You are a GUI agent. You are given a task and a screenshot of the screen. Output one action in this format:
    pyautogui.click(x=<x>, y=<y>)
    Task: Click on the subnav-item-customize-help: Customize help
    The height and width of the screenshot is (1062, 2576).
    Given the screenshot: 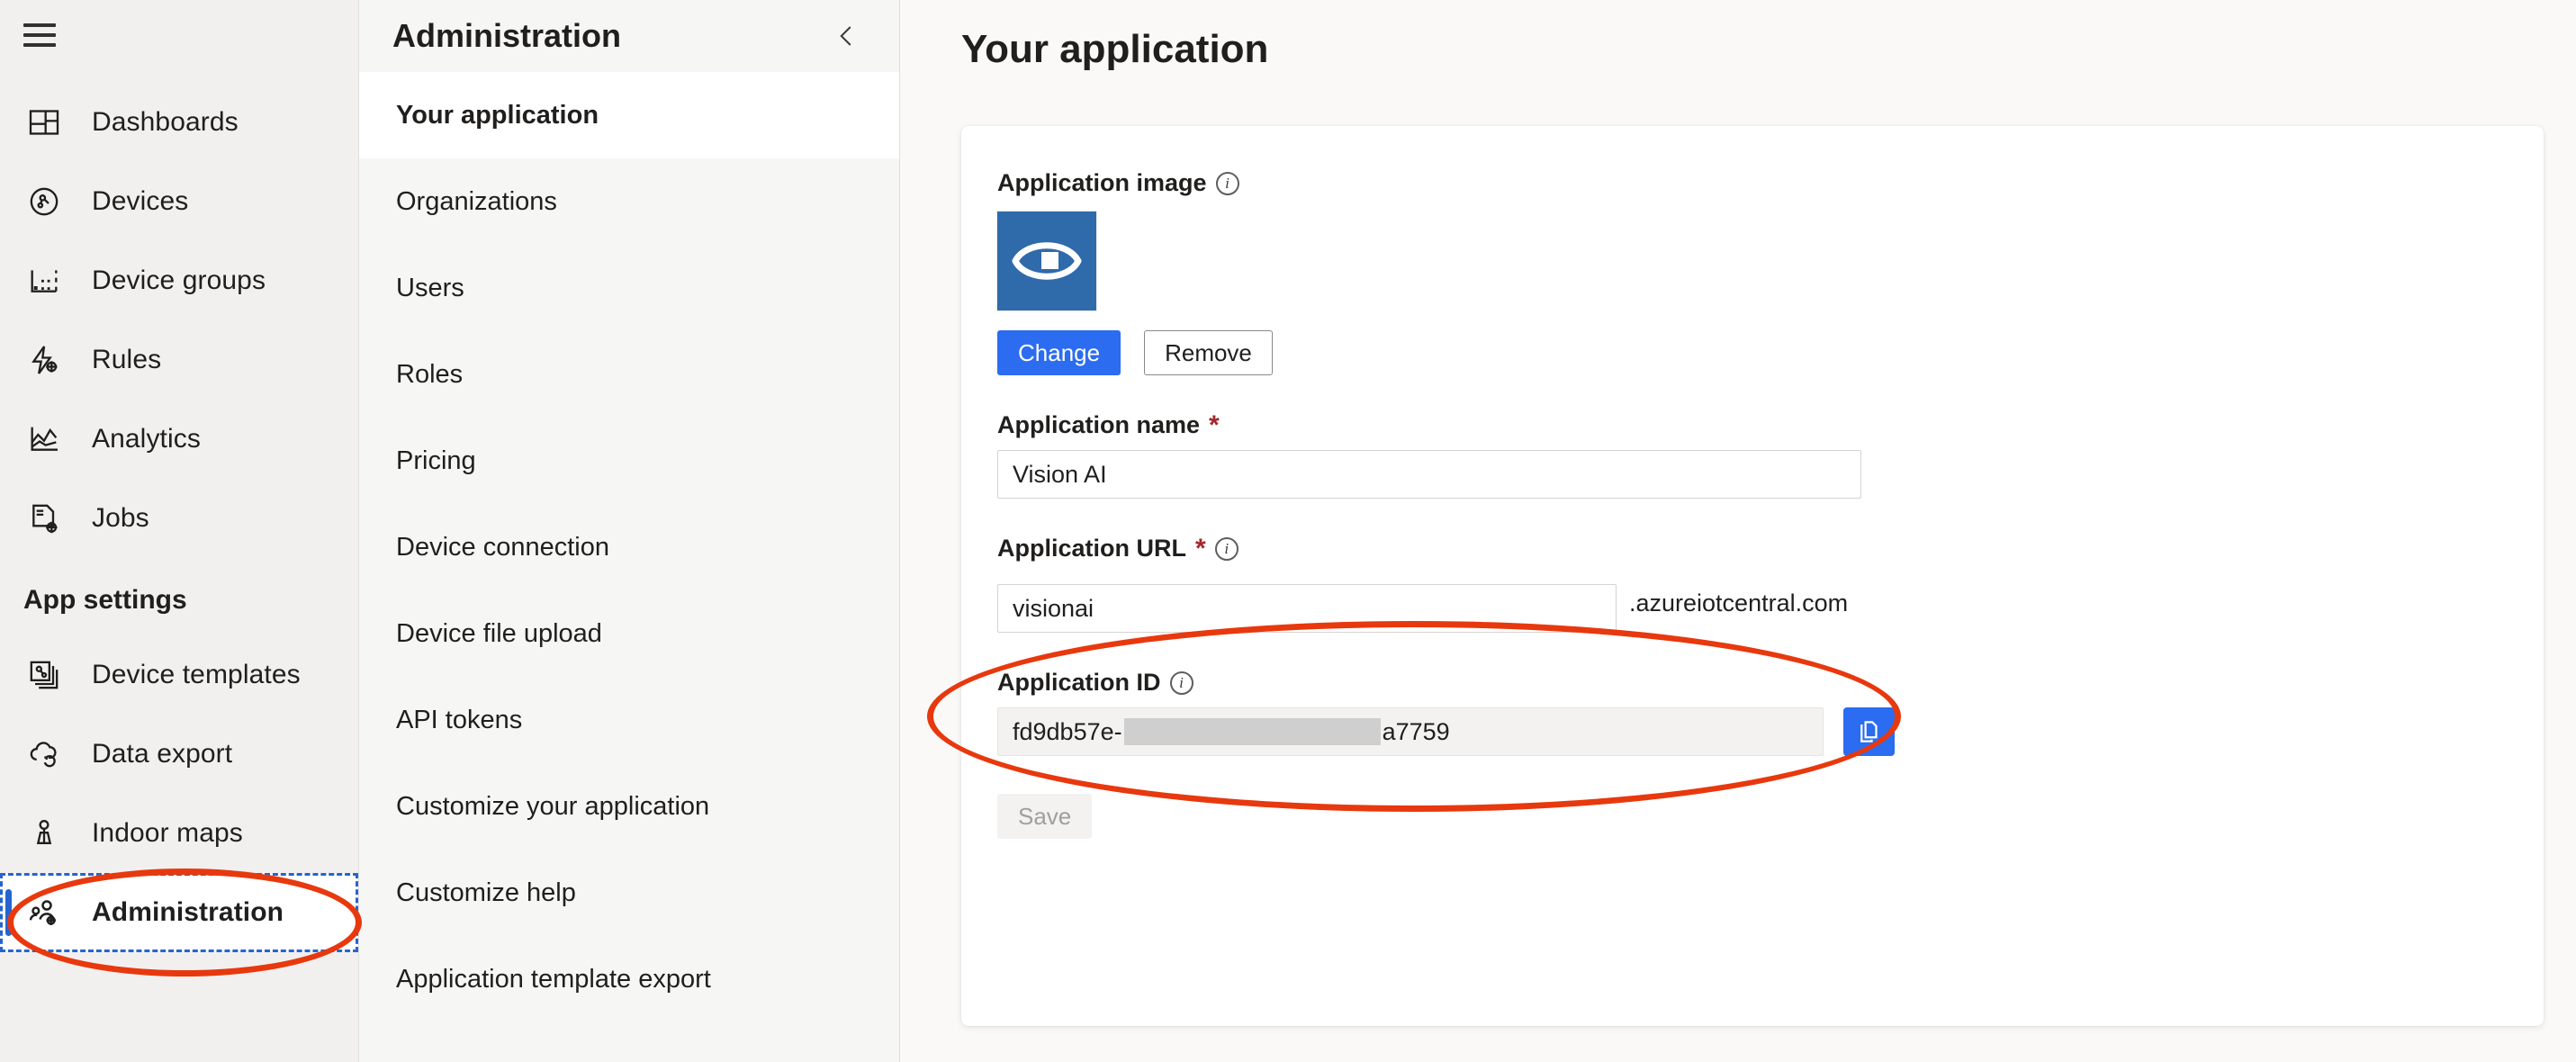 What is the action you would take?
    pyautogui.click(x=629, y=893)
    